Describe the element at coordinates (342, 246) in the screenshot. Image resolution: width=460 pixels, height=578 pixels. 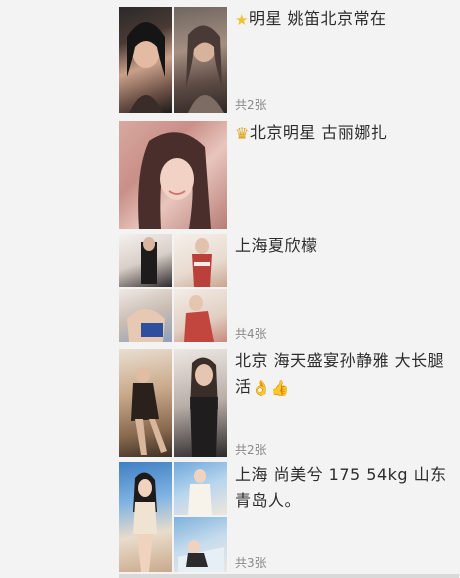
I see `post-caption: 上海夏欣檬` at that location.